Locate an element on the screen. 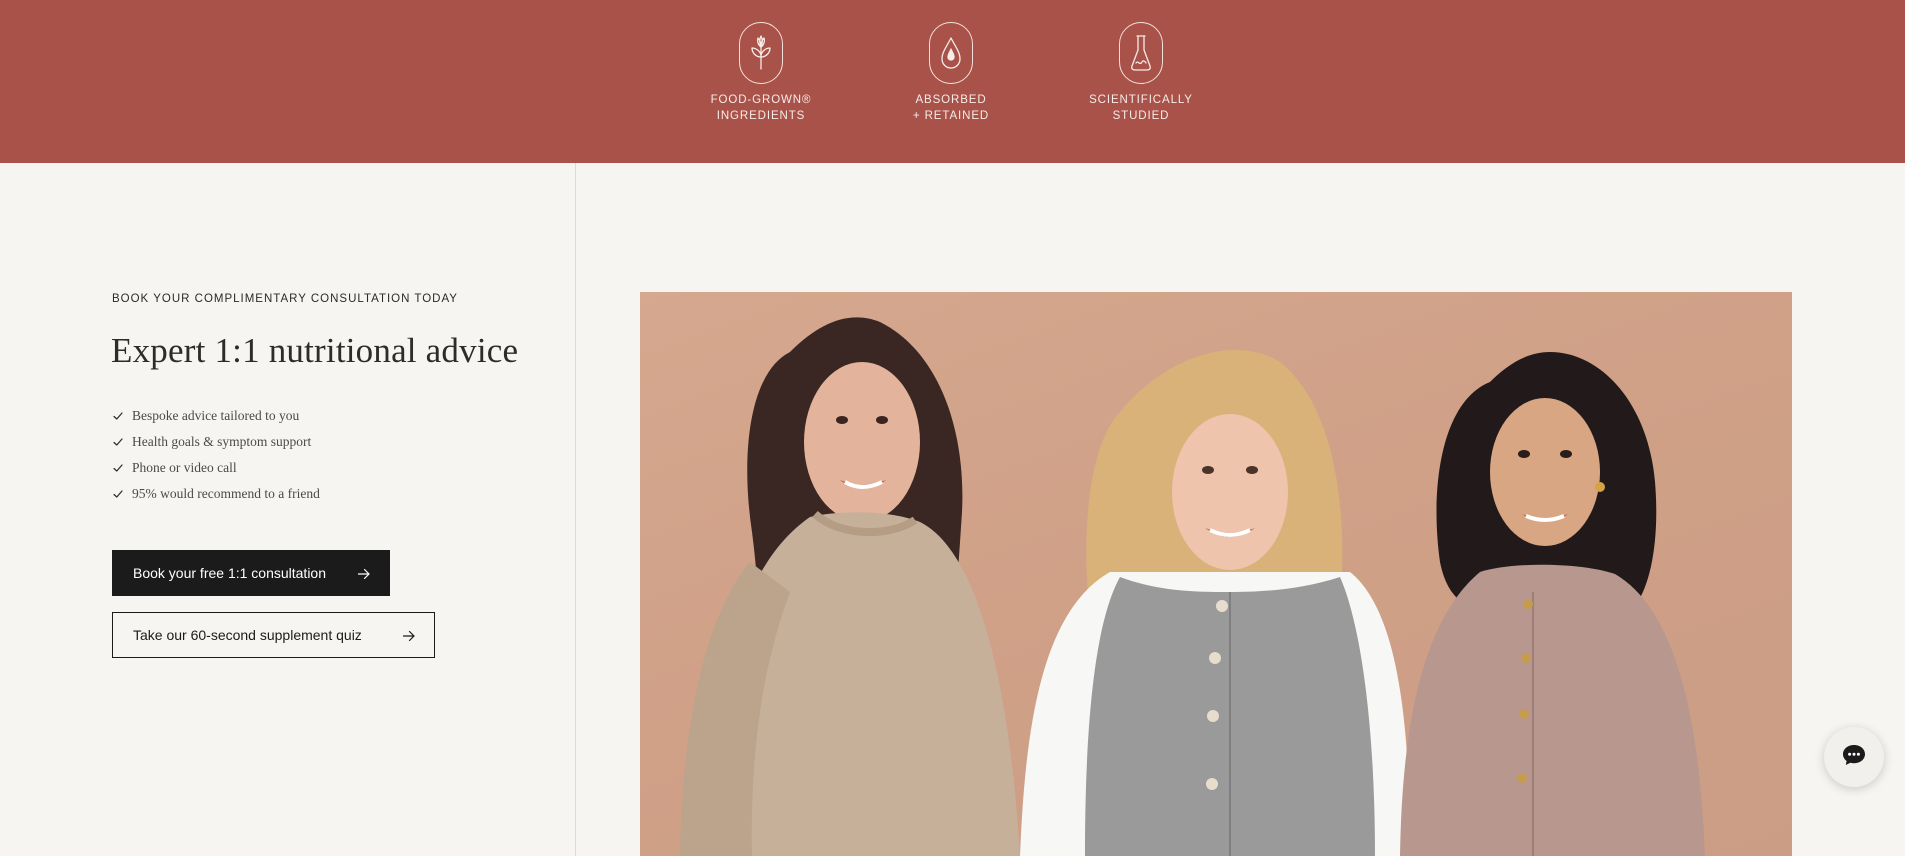 The width and height of the screenshot is (1905, 856). book-consultation-label: Book your free 1:1 consultation is located at coordinates (230, 573).